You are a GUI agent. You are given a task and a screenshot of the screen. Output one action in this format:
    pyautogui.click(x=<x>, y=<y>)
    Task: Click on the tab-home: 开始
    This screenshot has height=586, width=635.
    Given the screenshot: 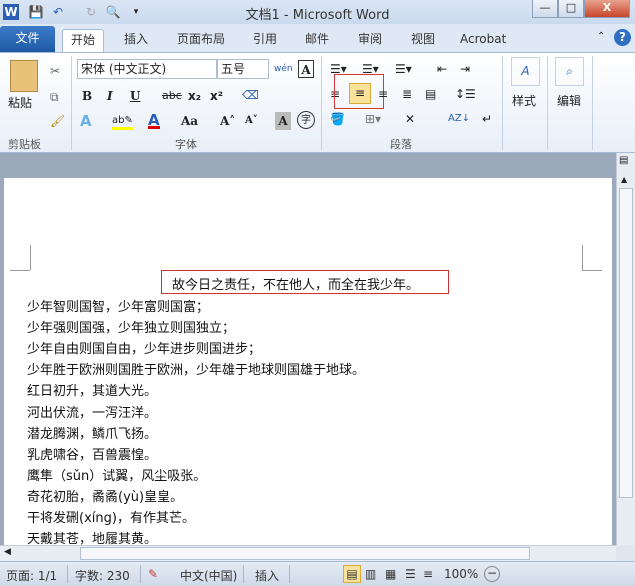 What is the action you would take?
    pyautogui.click(x=83, y=40)
    